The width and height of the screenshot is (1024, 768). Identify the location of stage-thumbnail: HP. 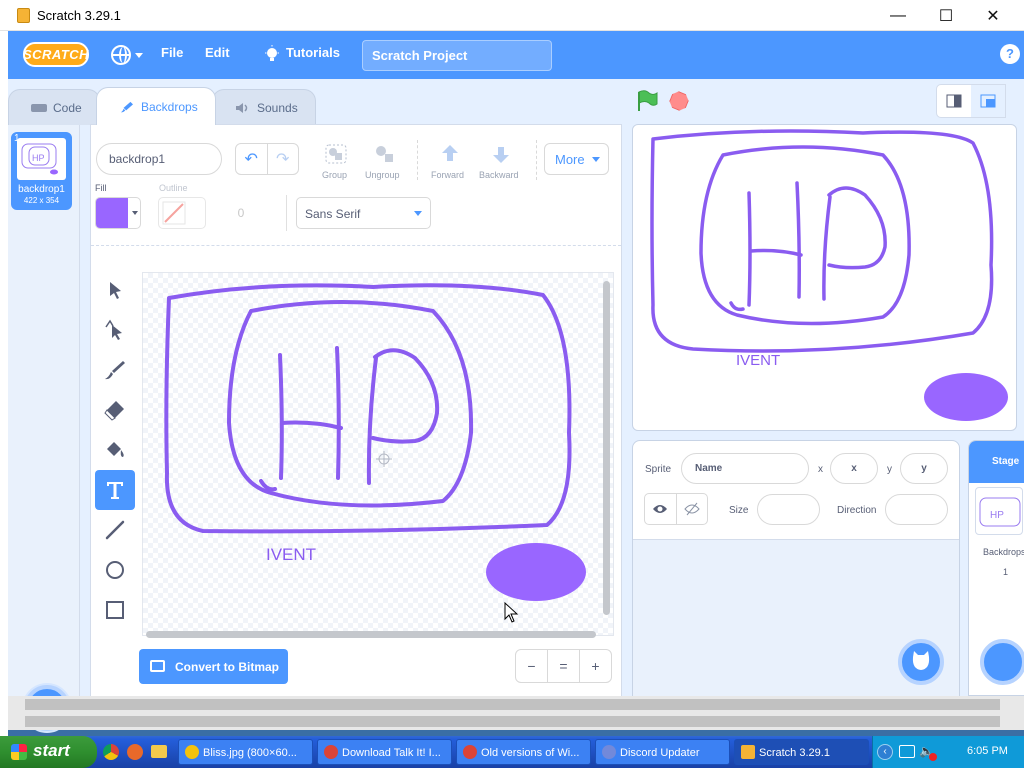
(999, 511).